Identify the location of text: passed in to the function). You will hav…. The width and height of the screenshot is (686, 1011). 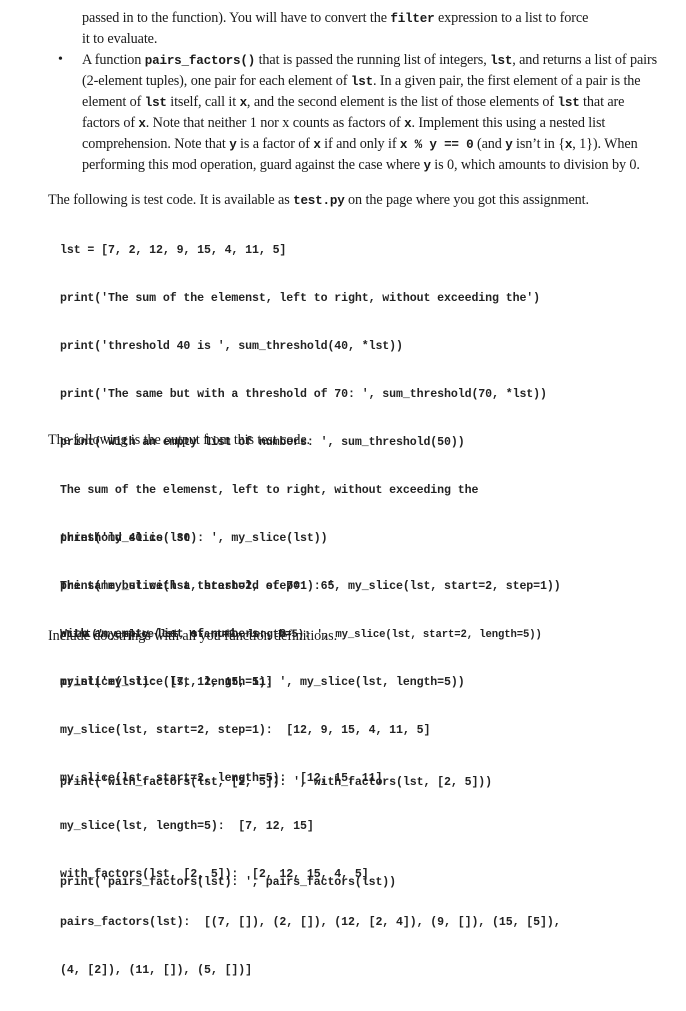
(236, 18).